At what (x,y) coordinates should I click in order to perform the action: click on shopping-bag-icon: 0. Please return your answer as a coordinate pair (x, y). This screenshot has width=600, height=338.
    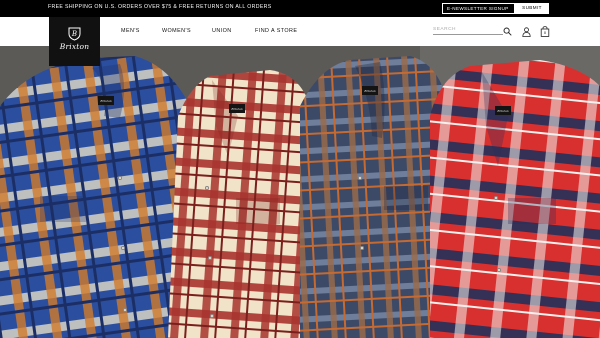
    Looking at the image, I should click on (545, 31).